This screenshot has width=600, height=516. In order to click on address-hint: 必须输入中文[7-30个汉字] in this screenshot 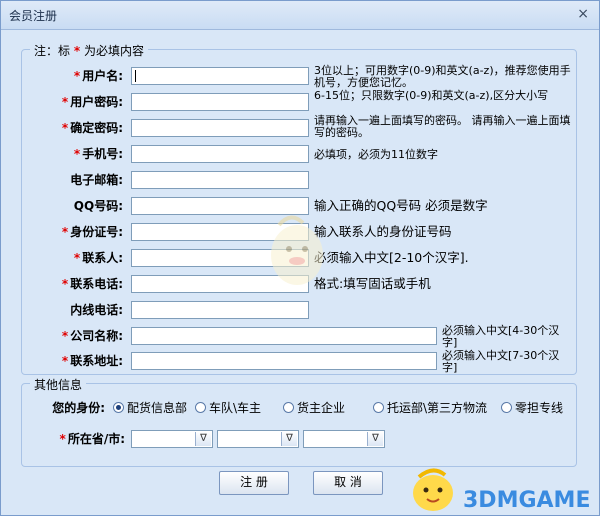, I will do `click(501, 361)`.